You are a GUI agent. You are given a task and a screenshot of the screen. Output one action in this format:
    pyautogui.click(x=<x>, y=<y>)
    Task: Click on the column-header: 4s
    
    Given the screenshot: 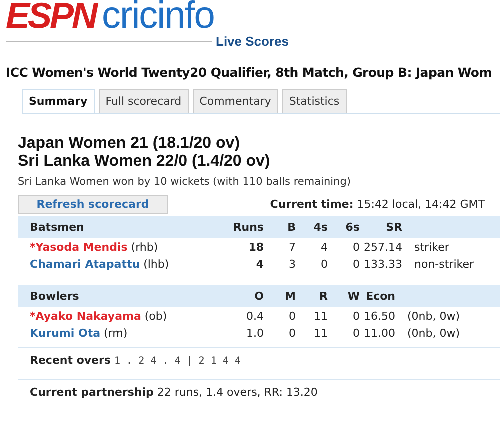 What is the action you would take?
    pyautogui.click(x=316, y=227)
    